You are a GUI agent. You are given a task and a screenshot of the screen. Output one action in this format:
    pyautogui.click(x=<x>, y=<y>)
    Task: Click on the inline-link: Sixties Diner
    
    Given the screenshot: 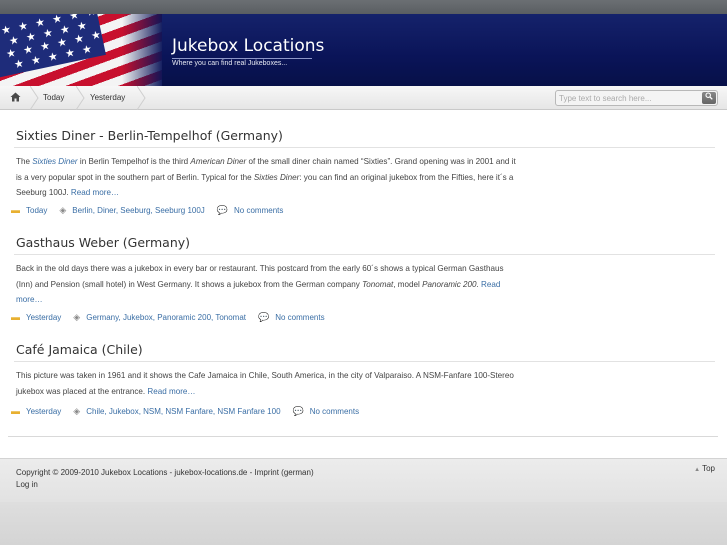 What is the action you would take?
    pyautogui.click(x=54, y=161)
    